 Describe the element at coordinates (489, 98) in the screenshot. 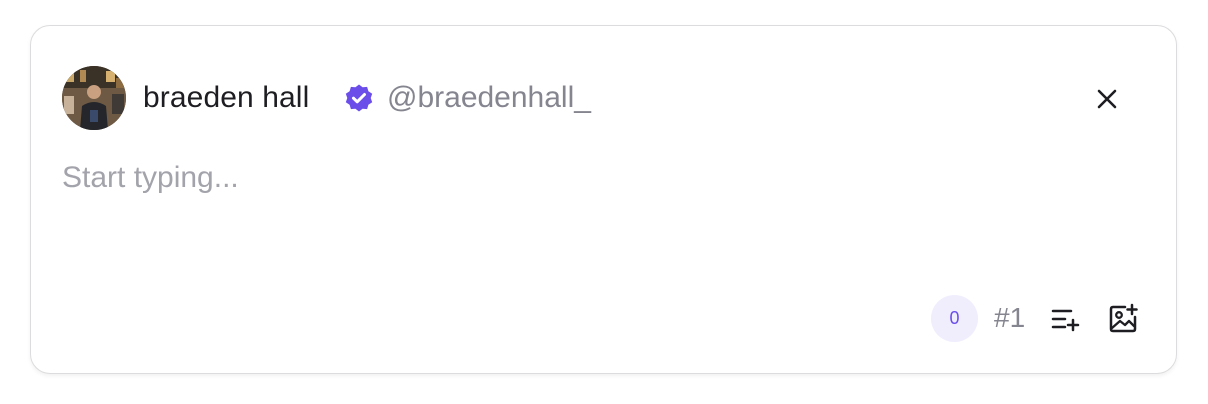

I see `user-handle: @braedenhall_` at that location.